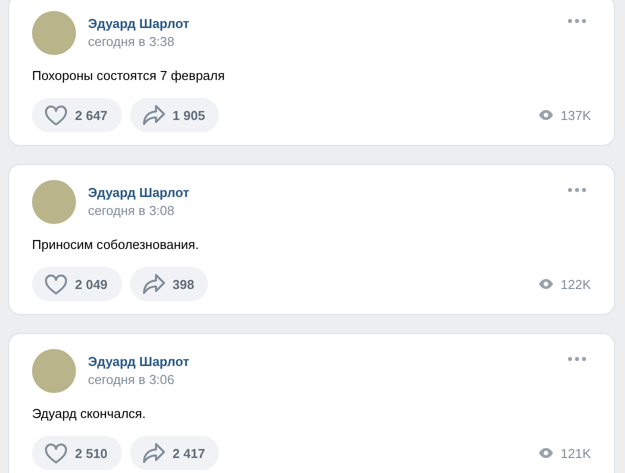 This screenshot has width=625, height=473. Describe the element at coordinates (575, 453) in the screenshot. I see `view-count: 121K` at that location.